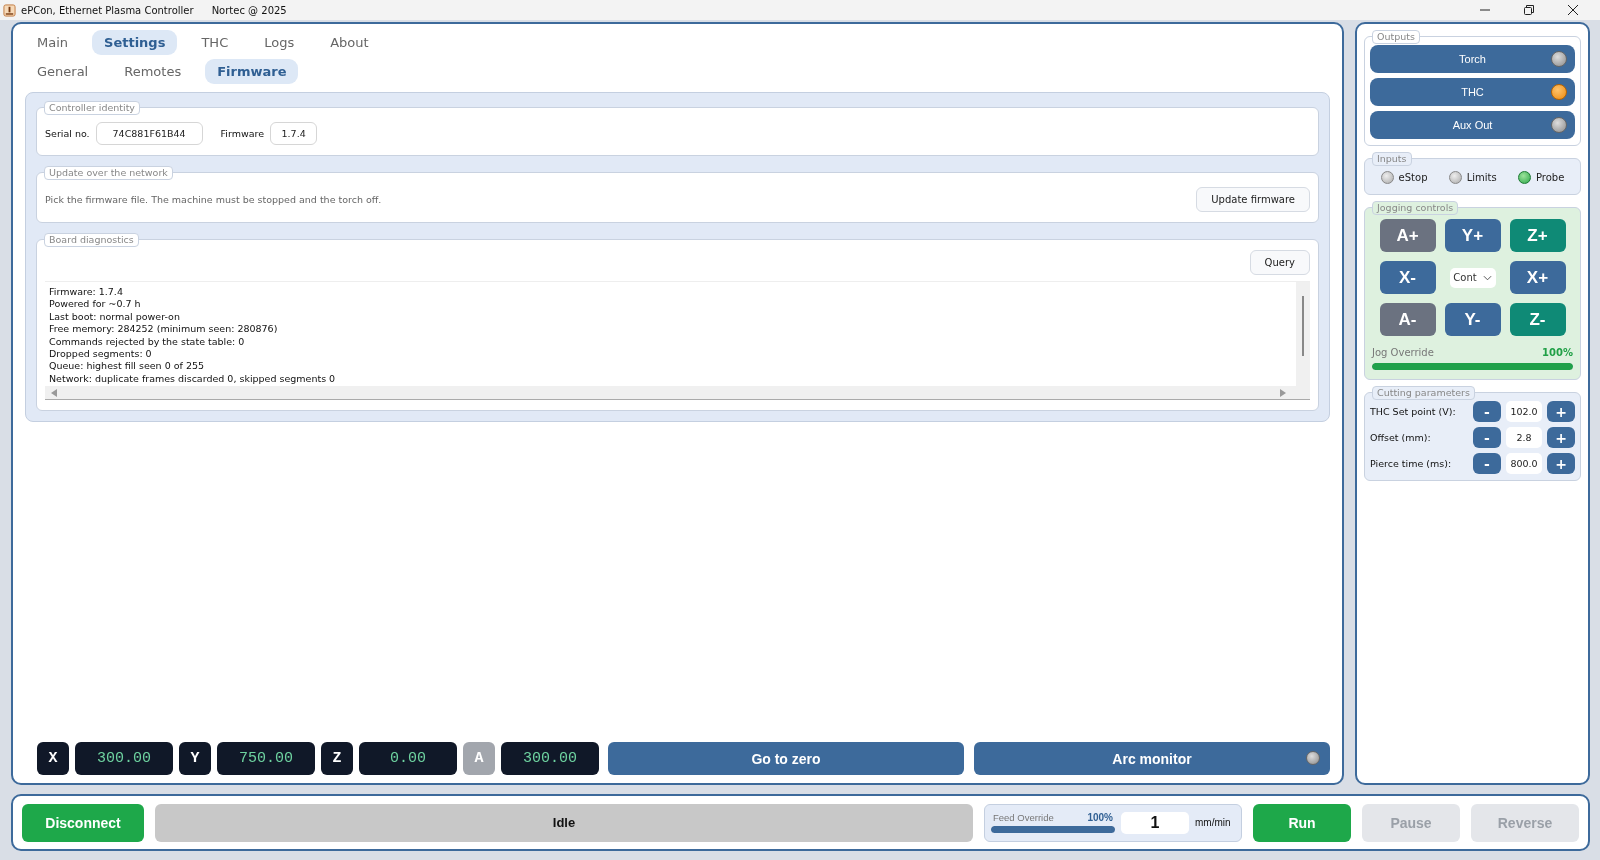 This screenshot has width=1600, height=860. I want to click on diagnostic-line: Commands rejected by the state table: 0, so click(147, 342).